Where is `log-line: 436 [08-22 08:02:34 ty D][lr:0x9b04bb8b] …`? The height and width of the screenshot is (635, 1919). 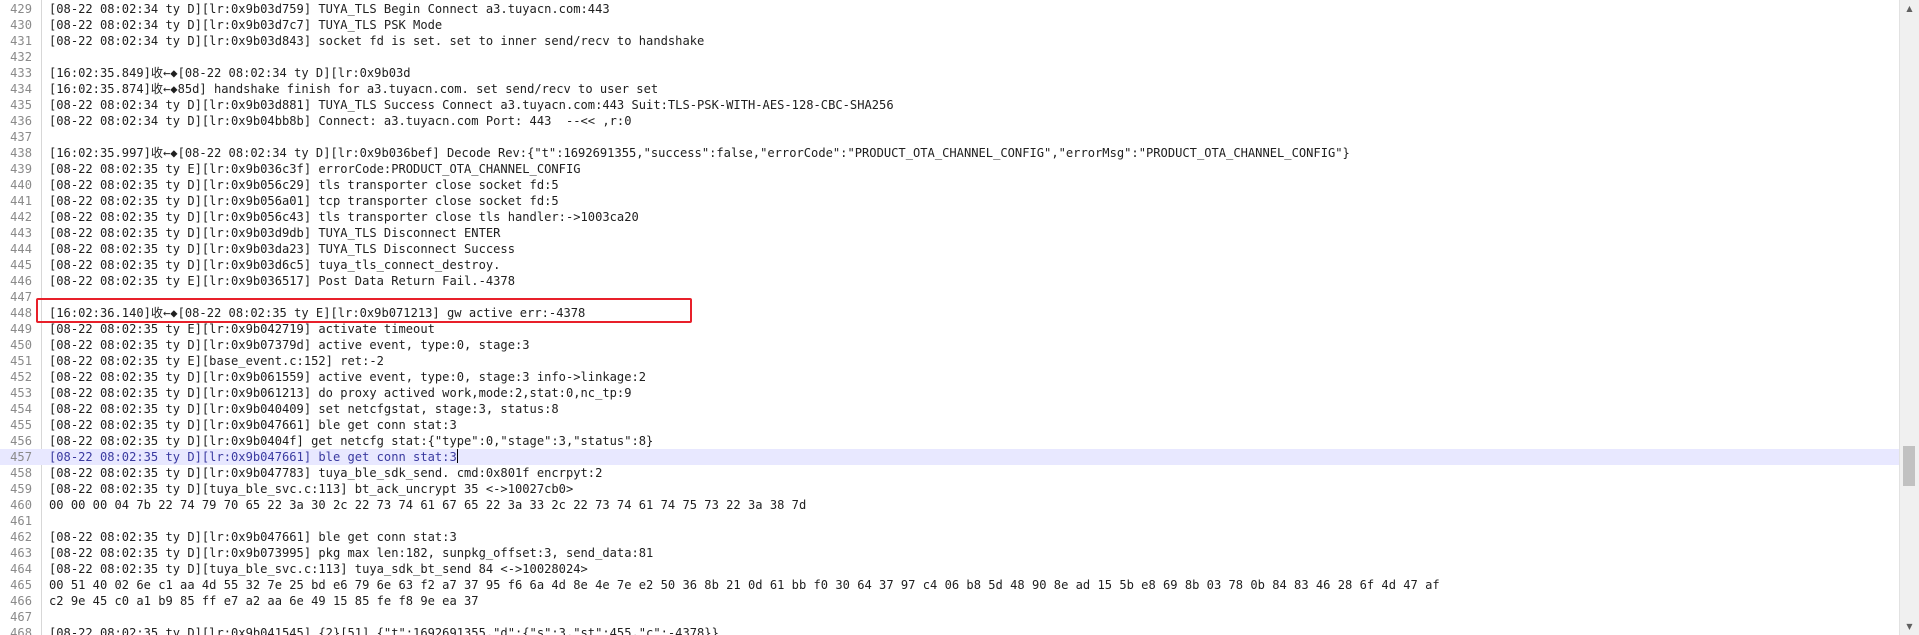
log-line: 436 [08-22 08:02:34 ty D][lr:0x9b04bb8b] … is located at coordinates (950, 121).